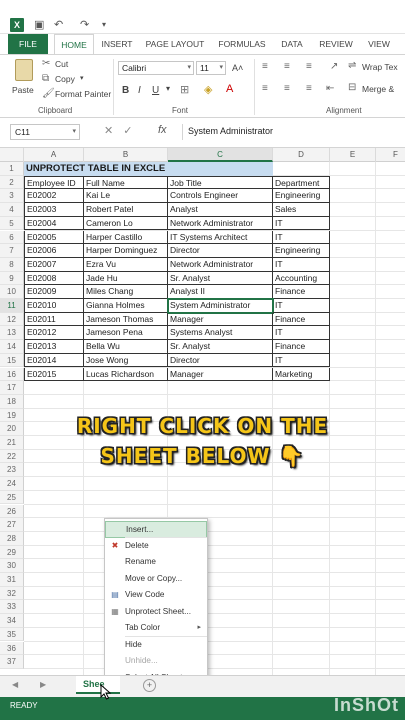 This screenshot has height=720, width=405. Describe the element at coordinates (132, 131) in the screenshot. I see `enter-icon: ✓` at that location.